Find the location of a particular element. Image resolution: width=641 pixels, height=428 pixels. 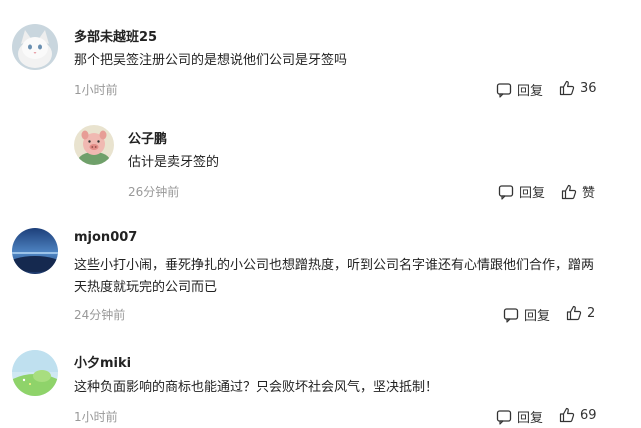

username: mjon007 is located at coordinates (105, 237).